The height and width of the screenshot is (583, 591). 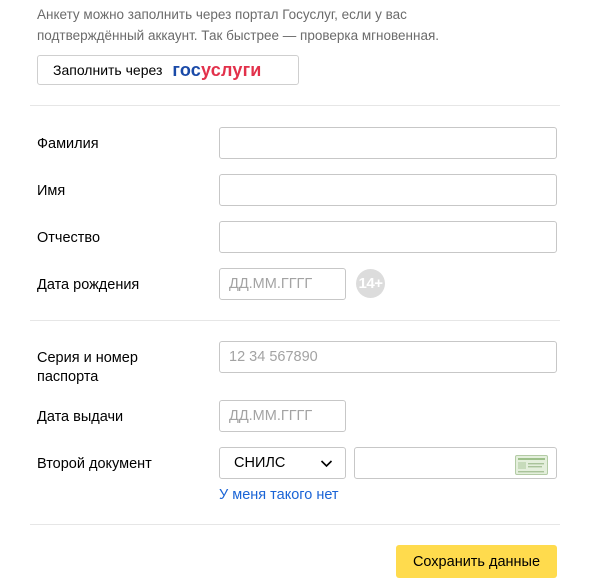 I want to click on second-document-selected-value: СНИЛС, so click(x=260, y=463).